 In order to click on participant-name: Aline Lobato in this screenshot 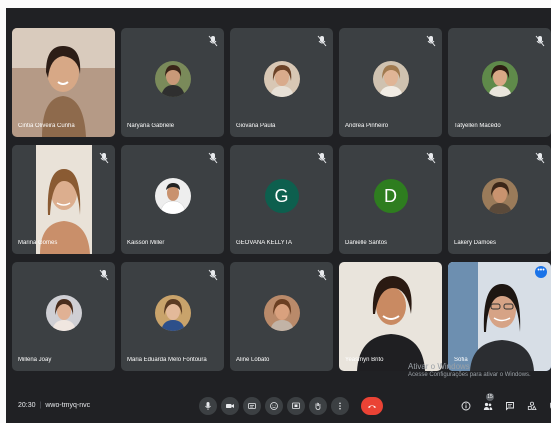, I will do `click(253, 360)`.